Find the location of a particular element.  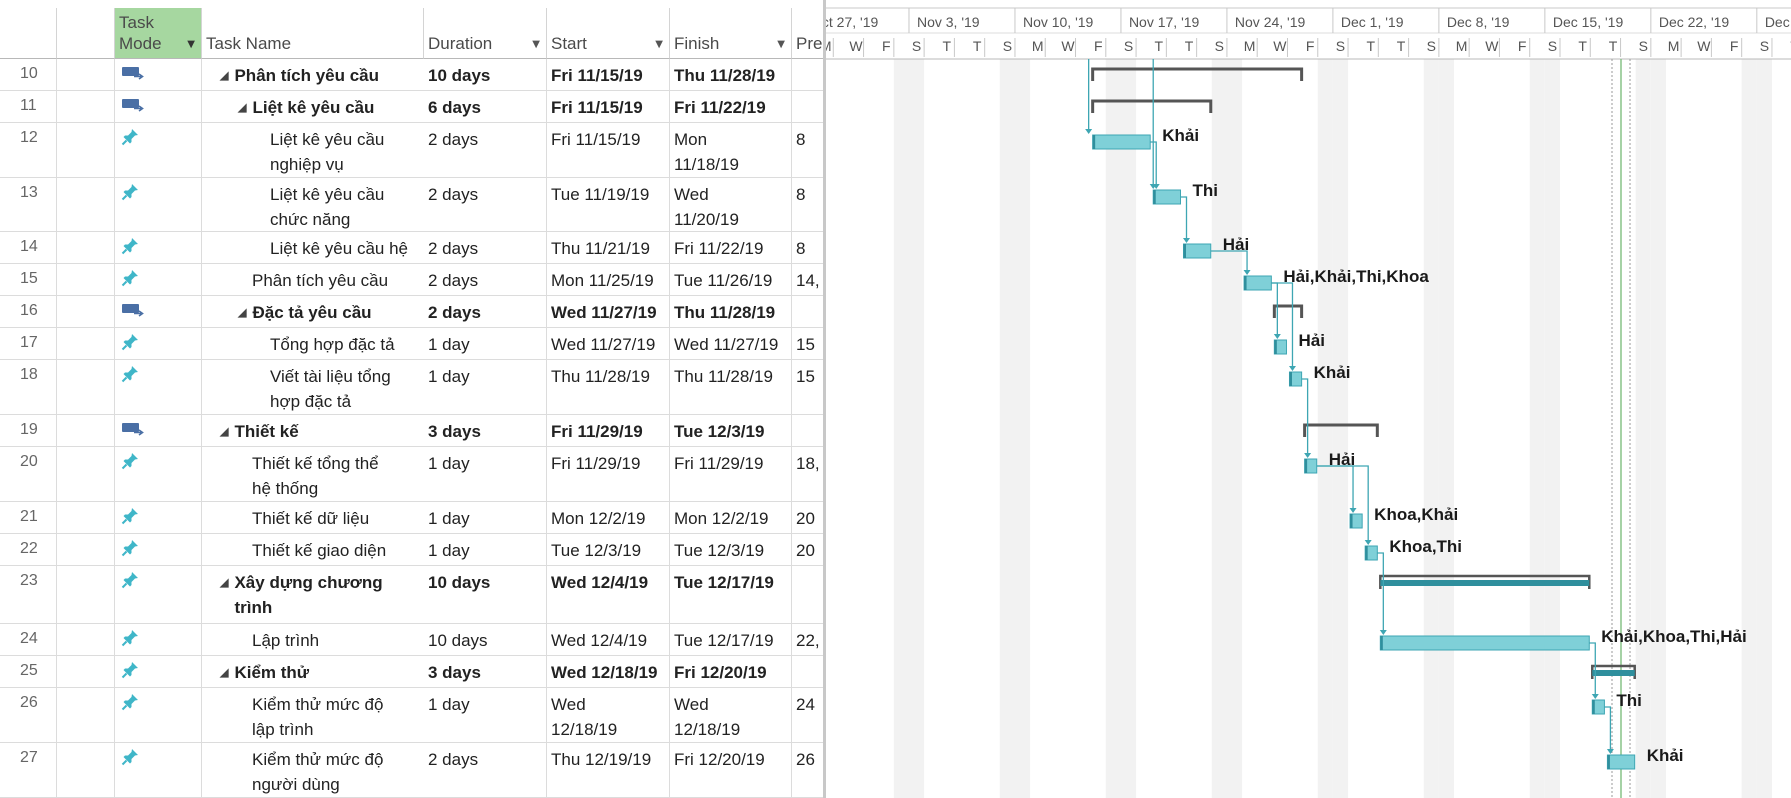

row-id-cell: 14 is located at coordinates (28, 247).